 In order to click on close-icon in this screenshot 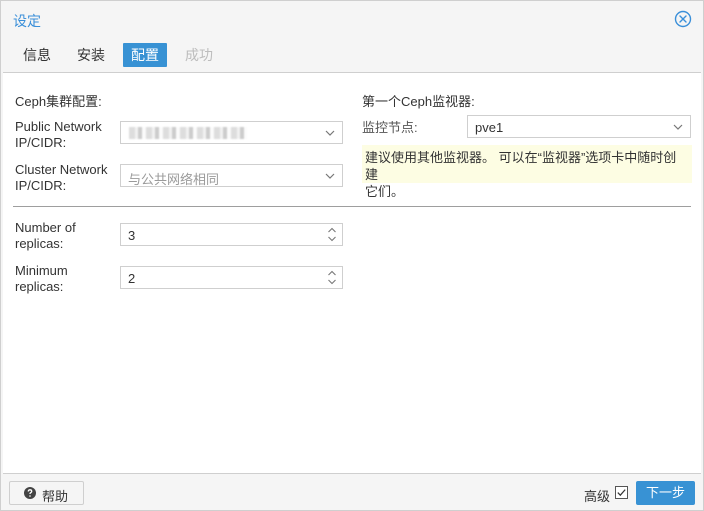, I will do `click(683, 19)`.